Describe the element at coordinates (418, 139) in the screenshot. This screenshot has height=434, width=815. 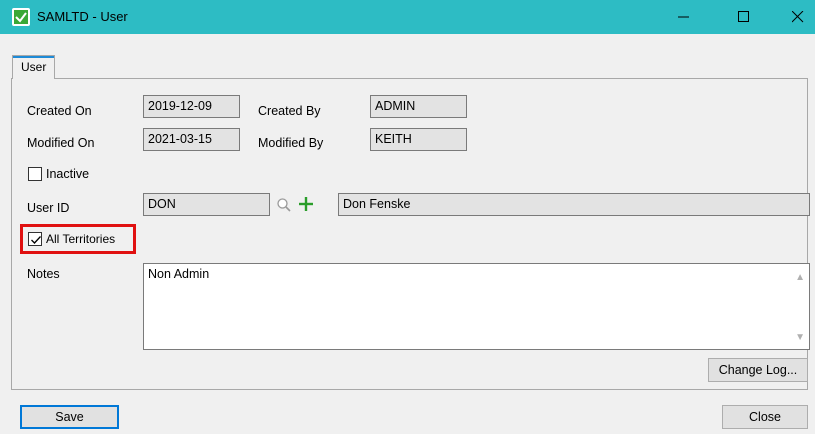
I see `modified-by-field: KEITH` at that location.